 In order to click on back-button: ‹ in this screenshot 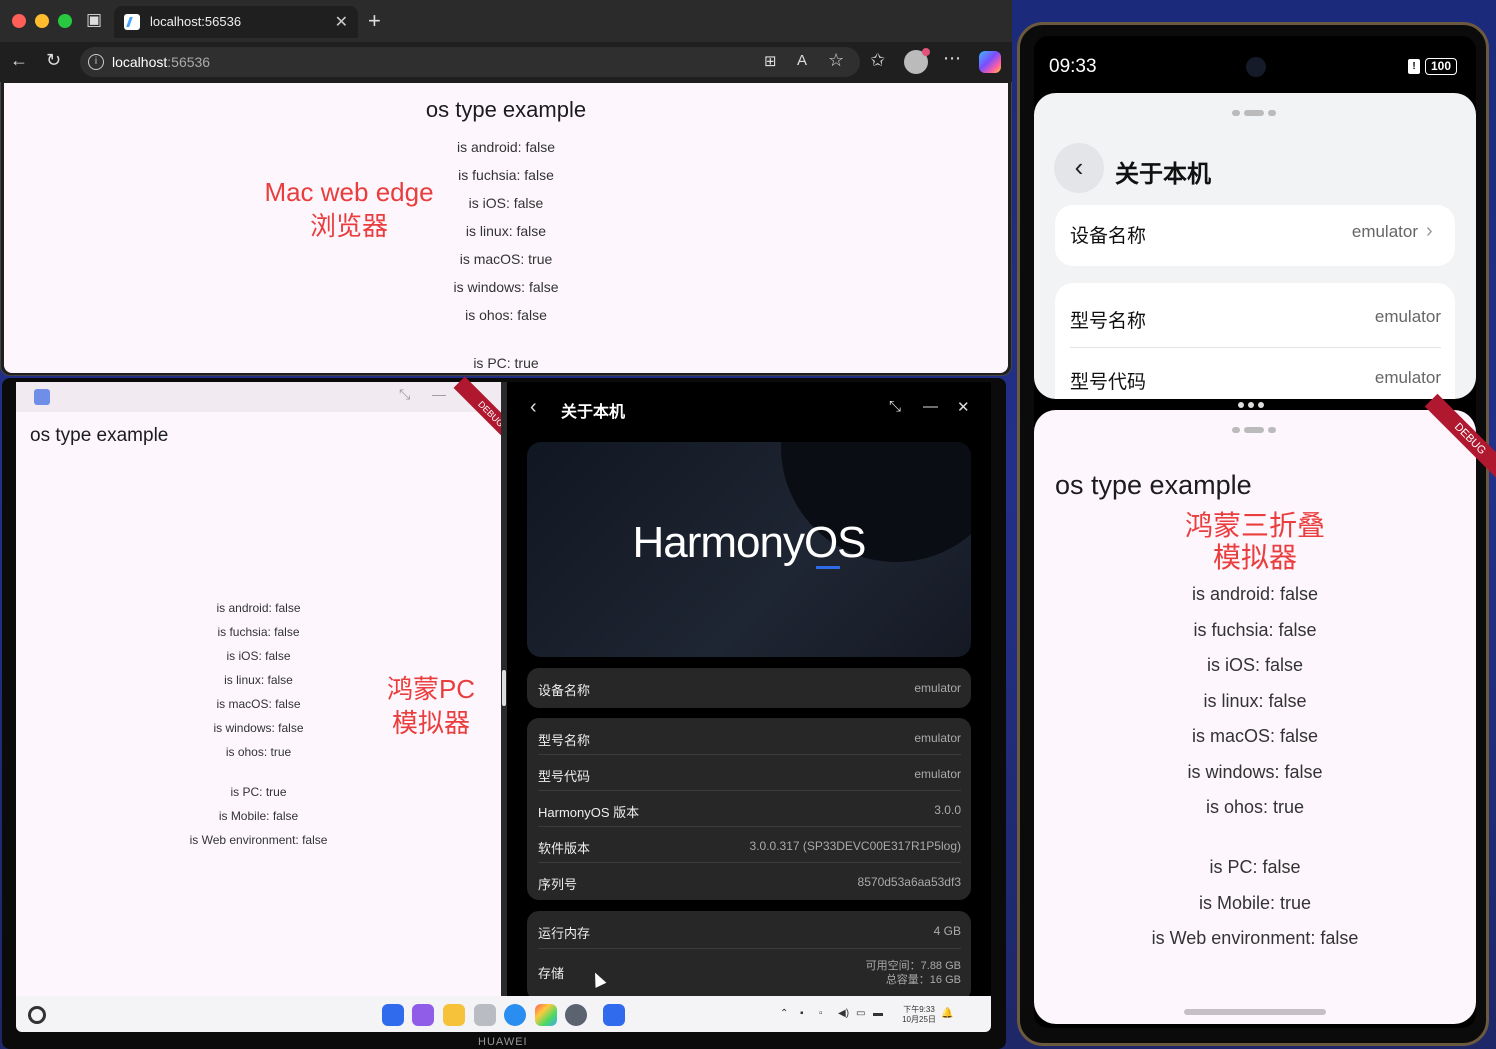, I will do `click(1079, 168)`.